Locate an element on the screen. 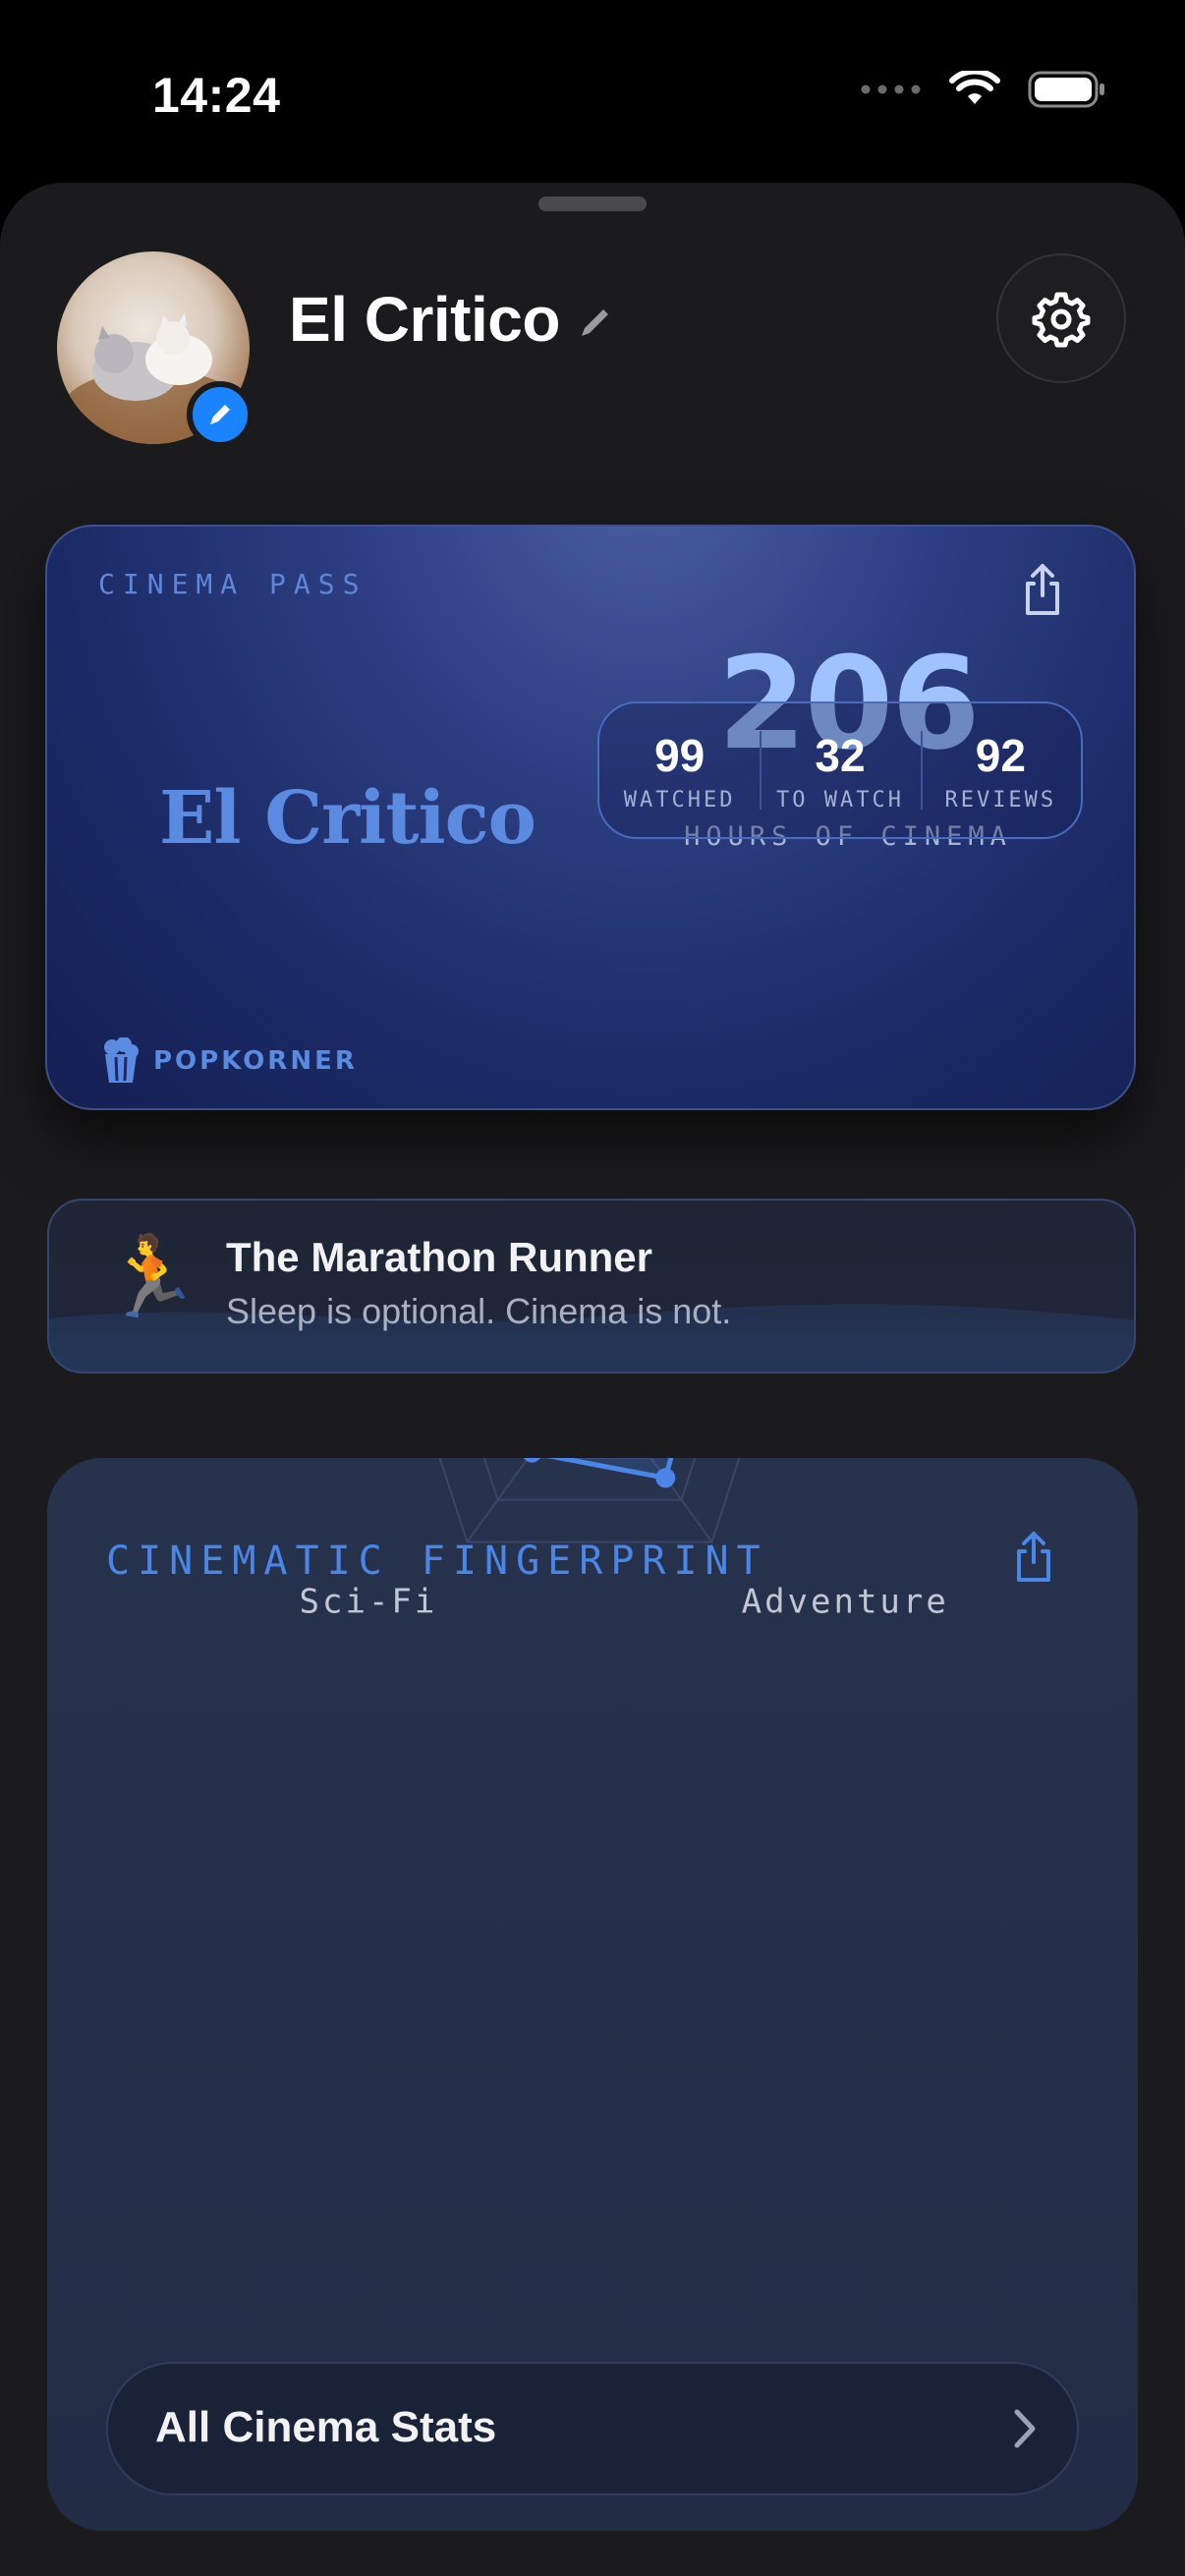 This screenshot has width=1185, height=2576. radar-series-shape is located at coordinates (610, 1469).